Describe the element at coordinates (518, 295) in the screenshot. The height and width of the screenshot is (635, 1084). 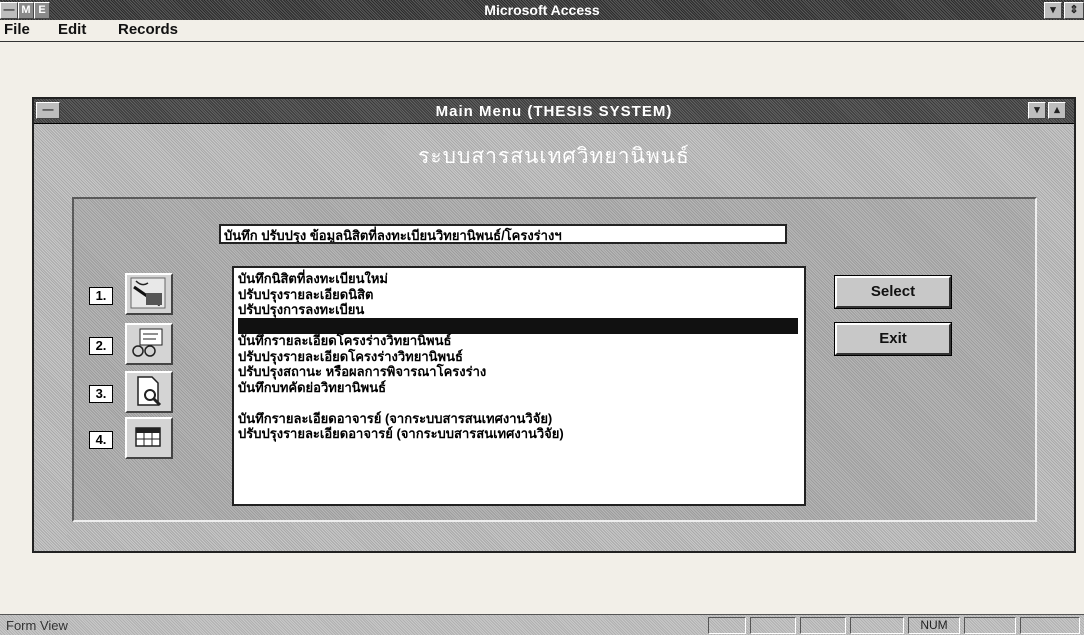
I see `list-item: ปรับปรุงรายละเอียดนิสิต` at that location.